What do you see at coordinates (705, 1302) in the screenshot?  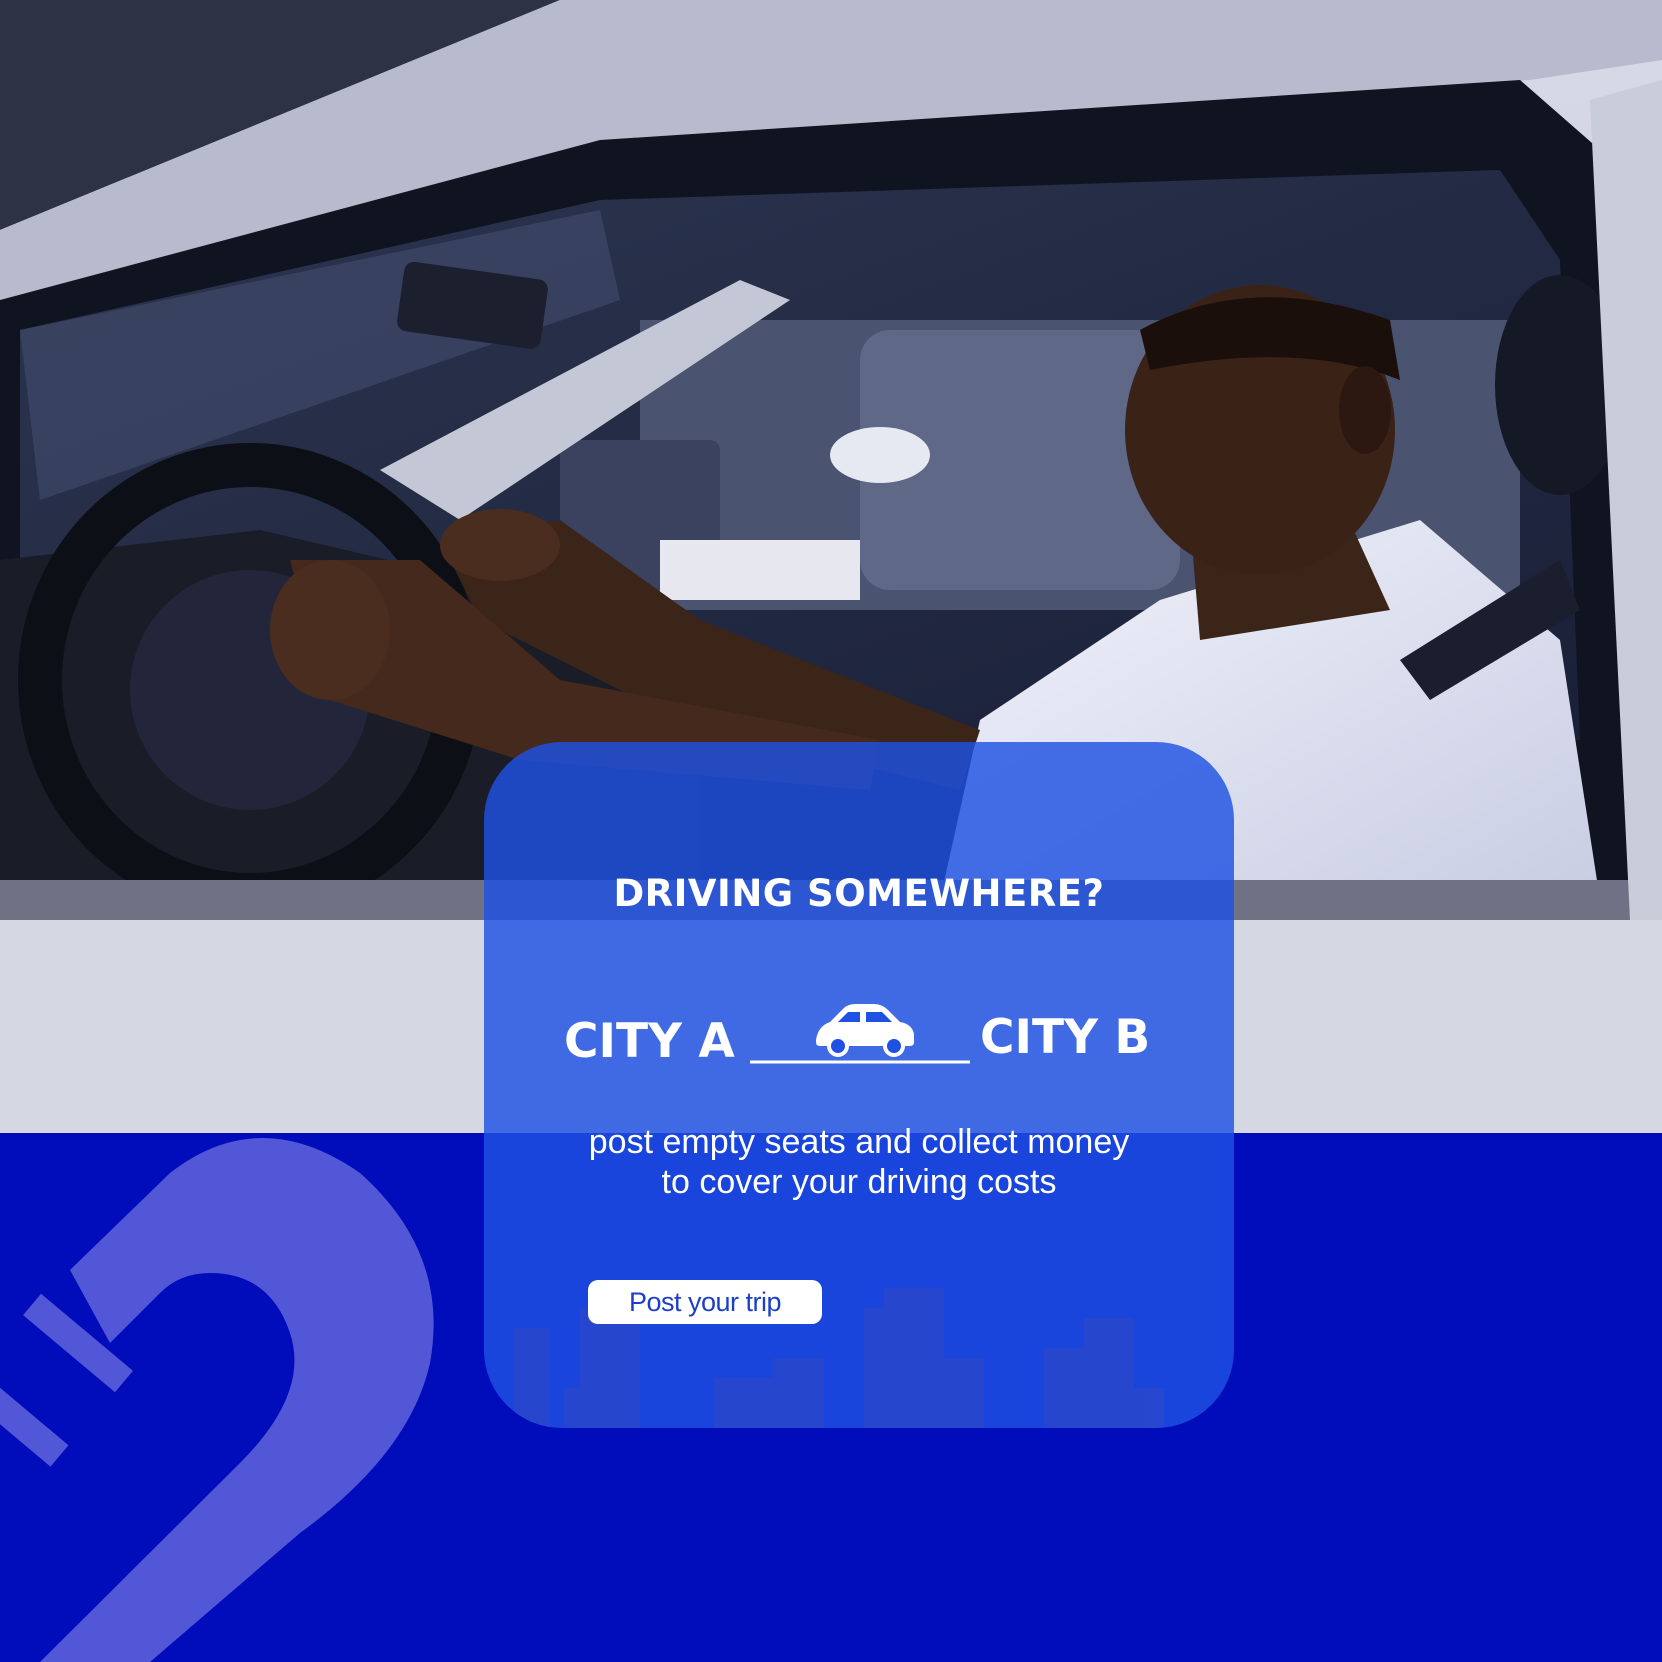 I see `post-trip-button: Post your trip` at bounding box center [705, 1302].